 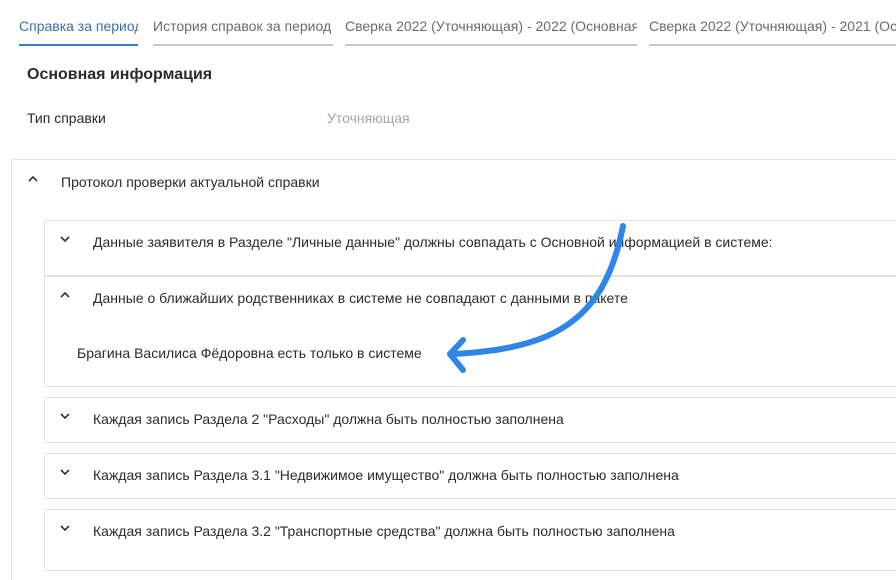 I want to click on tab-period-certificate: Справка за период, so click(x=78, y=29).